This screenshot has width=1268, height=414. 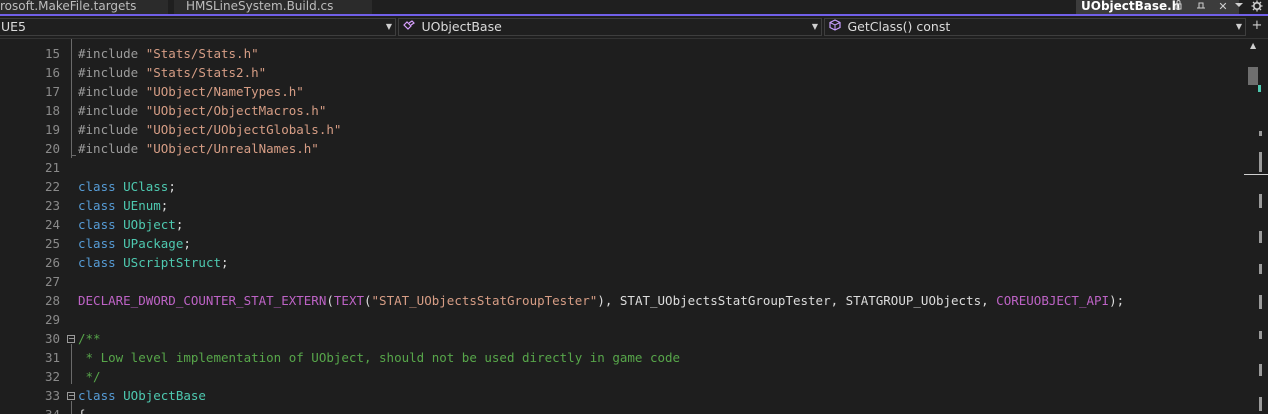 What do you see at coordinates (71, 396) in the screenshot?
I see `fold-toggle-class: −` at bounding box center [71, 396].